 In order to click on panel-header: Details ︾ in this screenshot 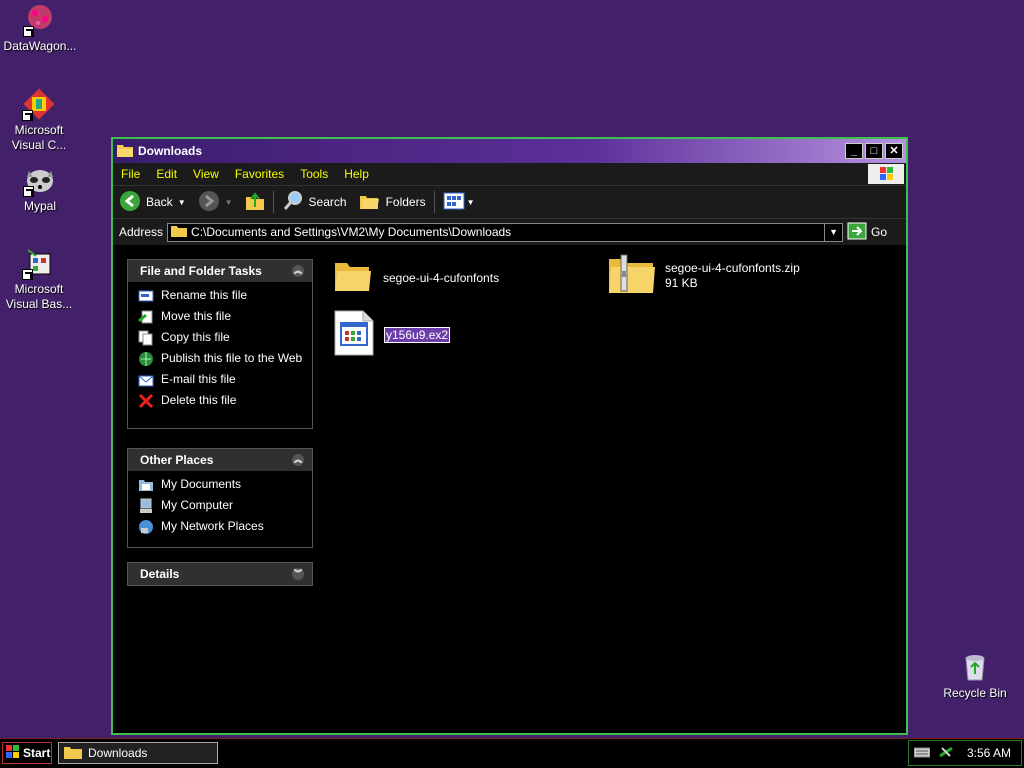, I will do `click(220, 574)`.